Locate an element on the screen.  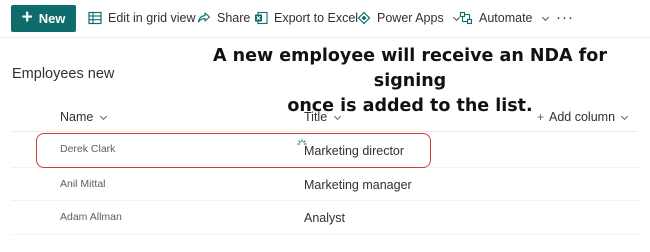
edit-grid-view-button: Edit in grid view is located at coordinates (142, 18).